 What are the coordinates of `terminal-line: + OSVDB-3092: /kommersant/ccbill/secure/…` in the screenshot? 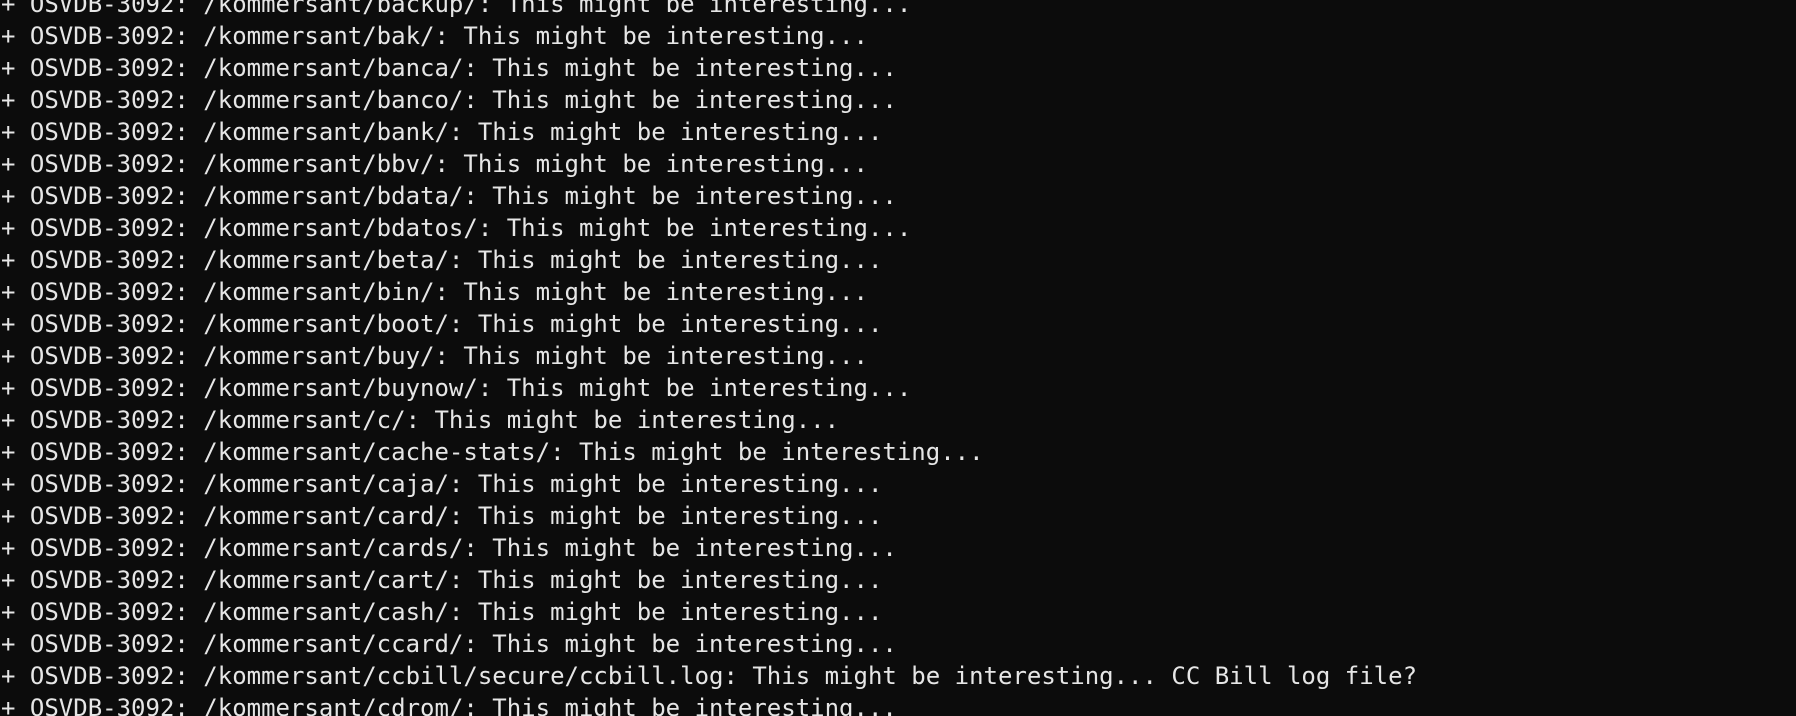 It's located at (709, 676).